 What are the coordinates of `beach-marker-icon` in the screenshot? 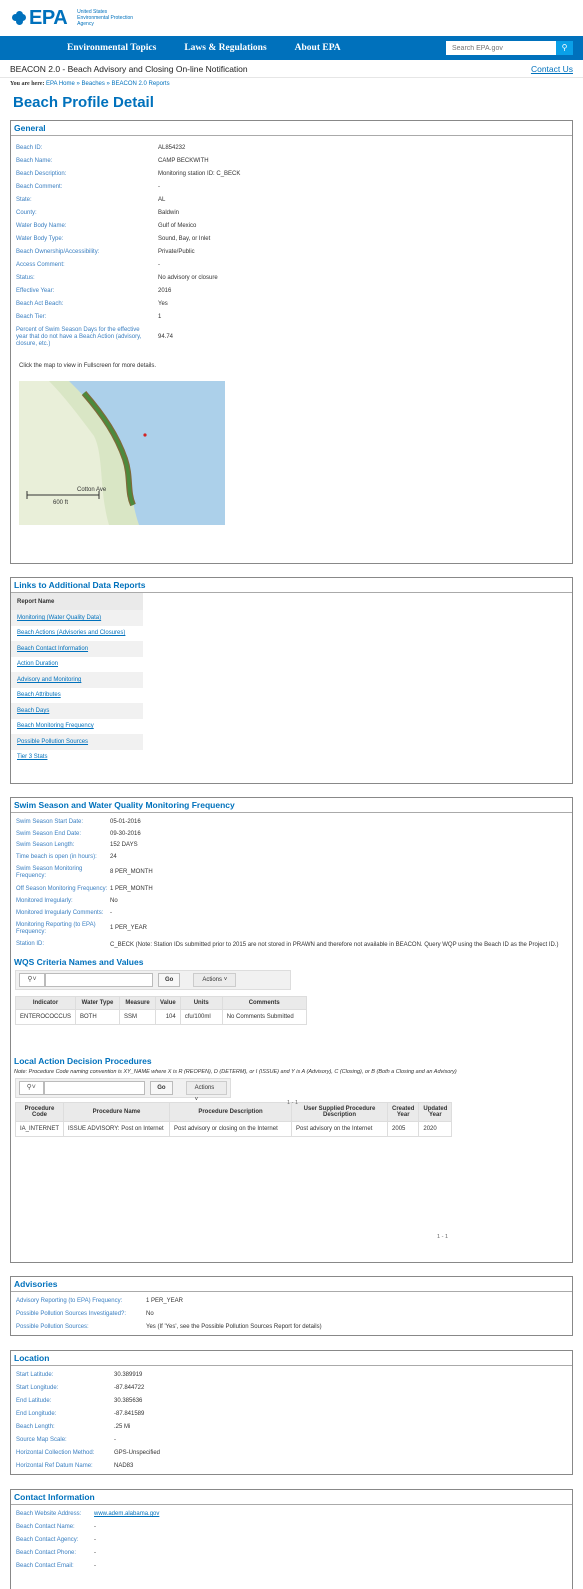 It's located at (145, 435).